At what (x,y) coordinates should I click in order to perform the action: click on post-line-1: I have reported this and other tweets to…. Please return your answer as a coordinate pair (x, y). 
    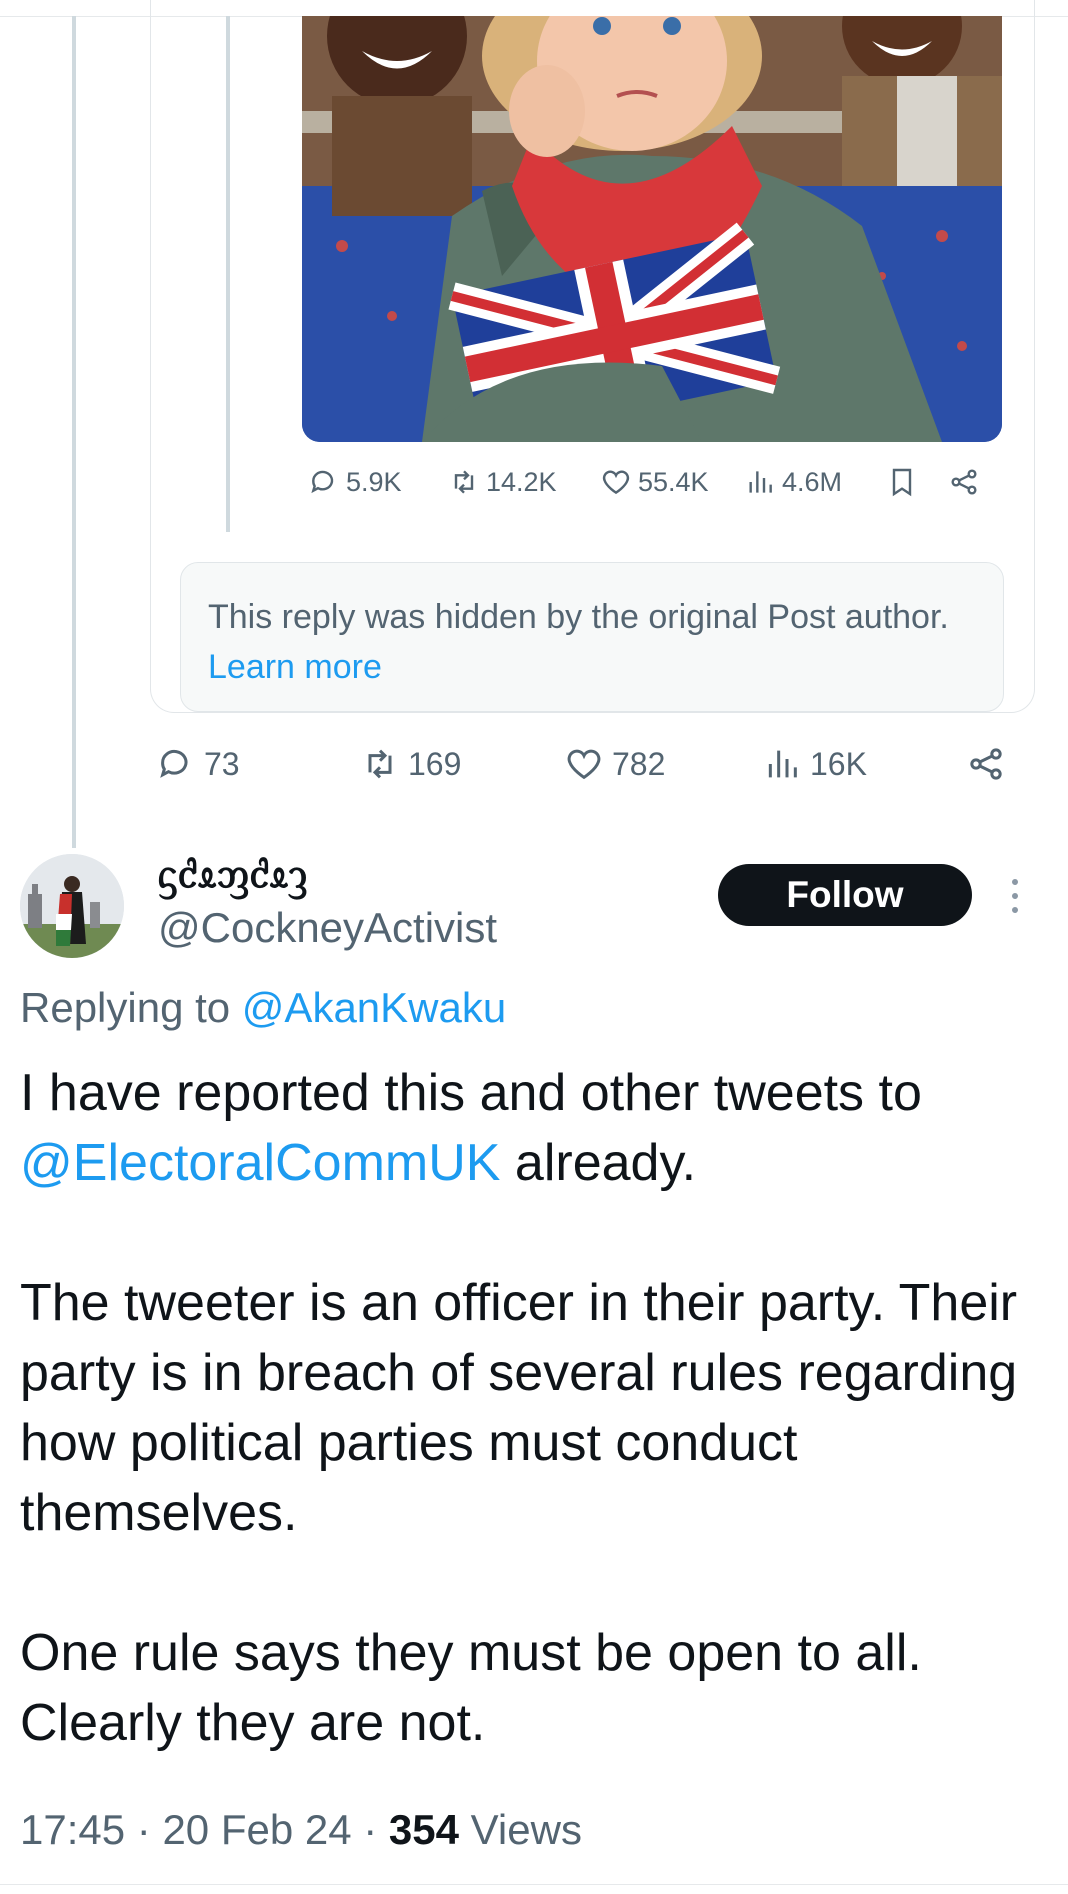
    Looking at the image, I should click on (535, 1128).